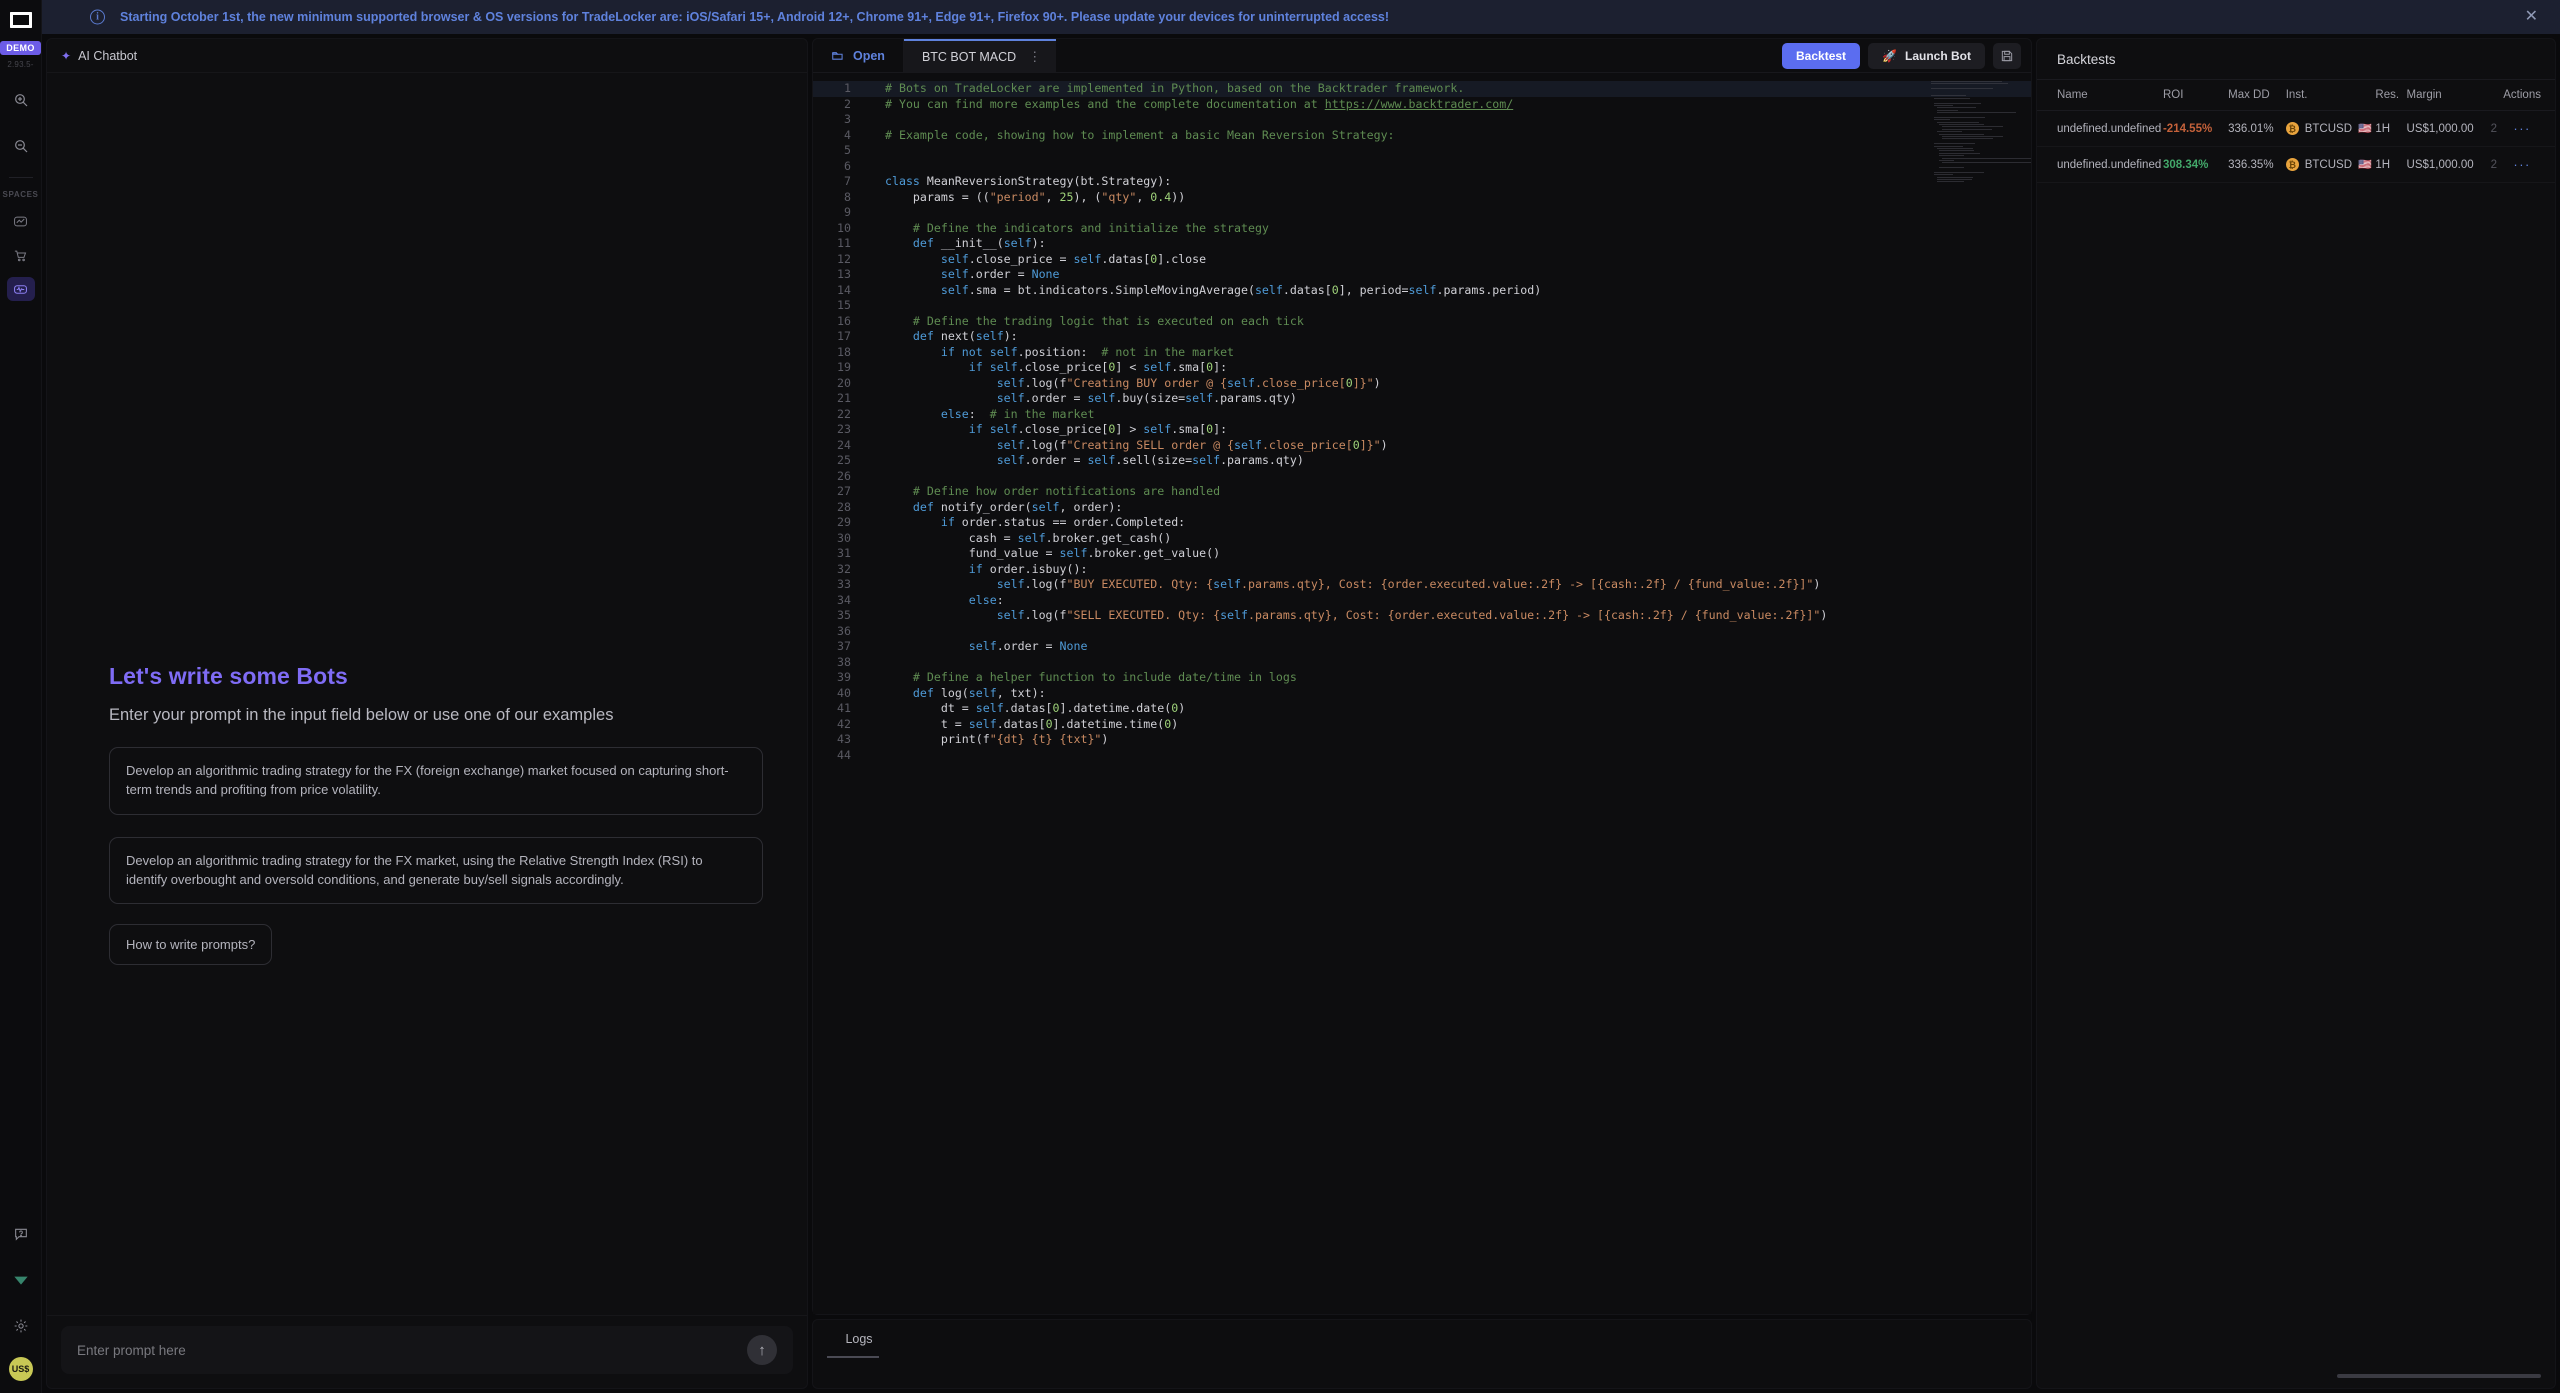 This screenshot has width=2560, height=1393. I want to click on cell-resolution: 1H, so click(2391, 128).